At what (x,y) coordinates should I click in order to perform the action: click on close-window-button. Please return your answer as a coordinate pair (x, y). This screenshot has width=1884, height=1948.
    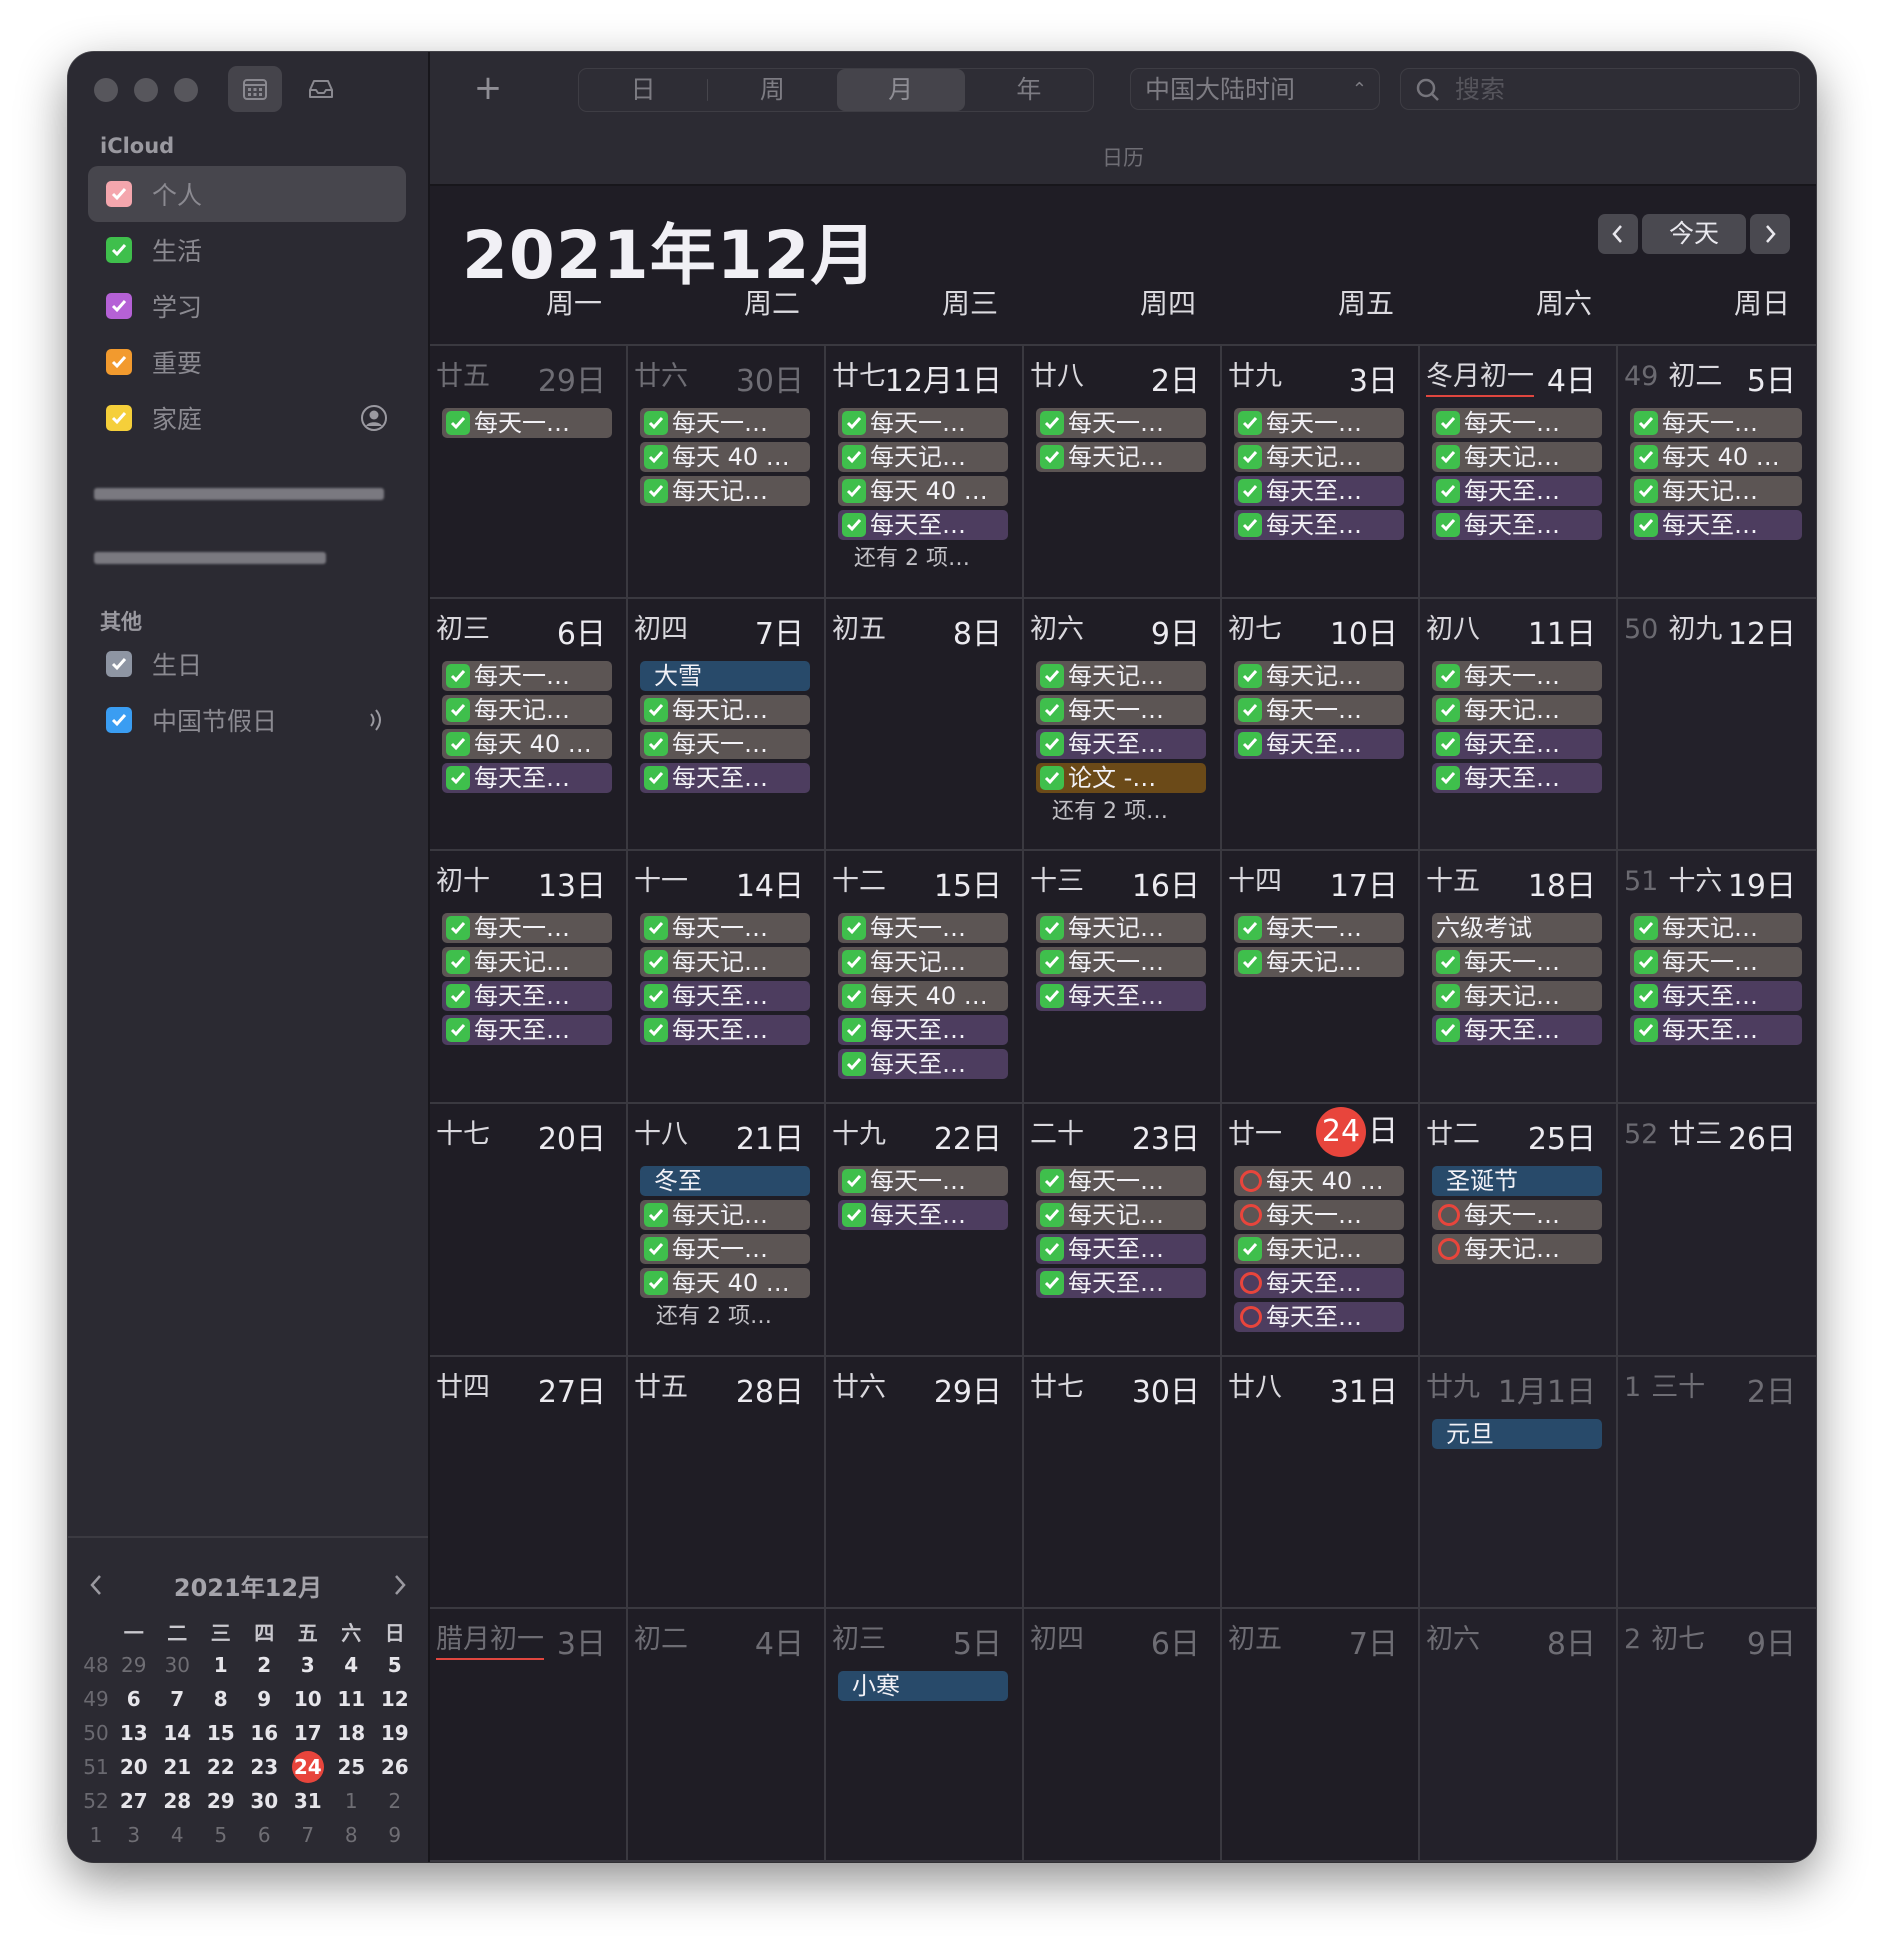
    Looking at the image, I should click on (106, 90).